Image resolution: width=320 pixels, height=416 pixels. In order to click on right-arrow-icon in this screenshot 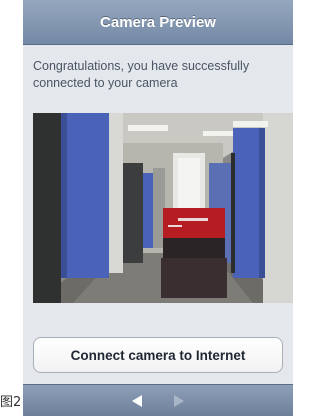, I will do `click(179, 401)`.